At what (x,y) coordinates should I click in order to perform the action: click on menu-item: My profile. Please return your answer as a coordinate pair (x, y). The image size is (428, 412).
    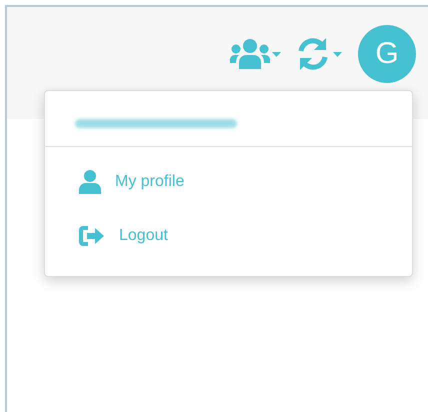
    Looking at the image, I should click on (228, 182).